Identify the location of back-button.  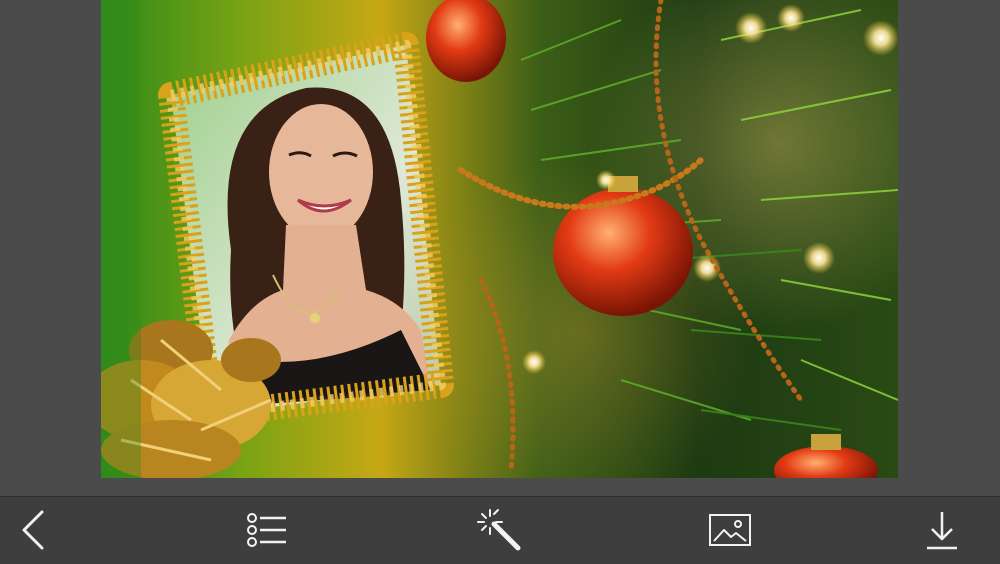
(34, 530).